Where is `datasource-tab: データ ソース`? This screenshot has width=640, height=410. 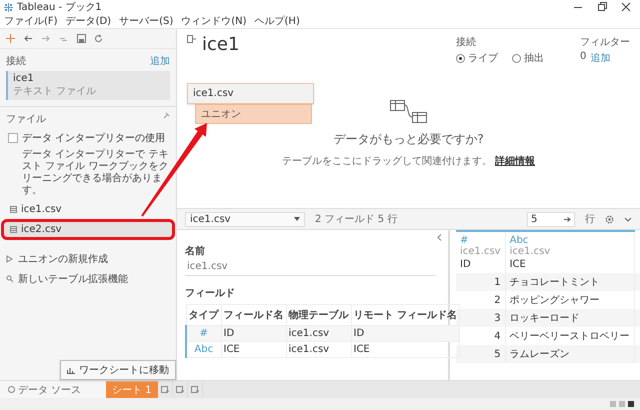 datasource-tab: データ ソース is located at coordinates (53, 389).